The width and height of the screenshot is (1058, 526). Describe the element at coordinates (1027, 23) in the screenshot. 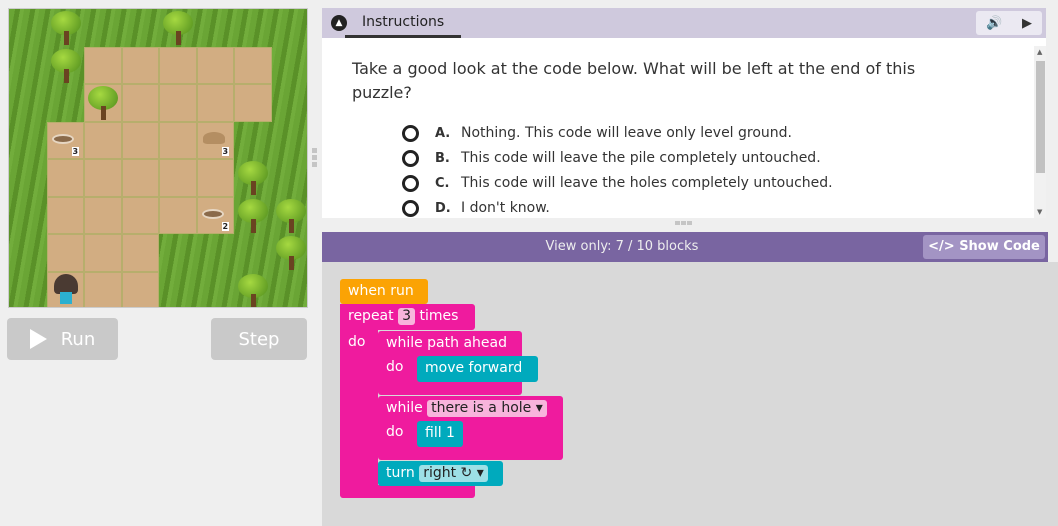

I see `play-audio-icon: ▶` at that location.